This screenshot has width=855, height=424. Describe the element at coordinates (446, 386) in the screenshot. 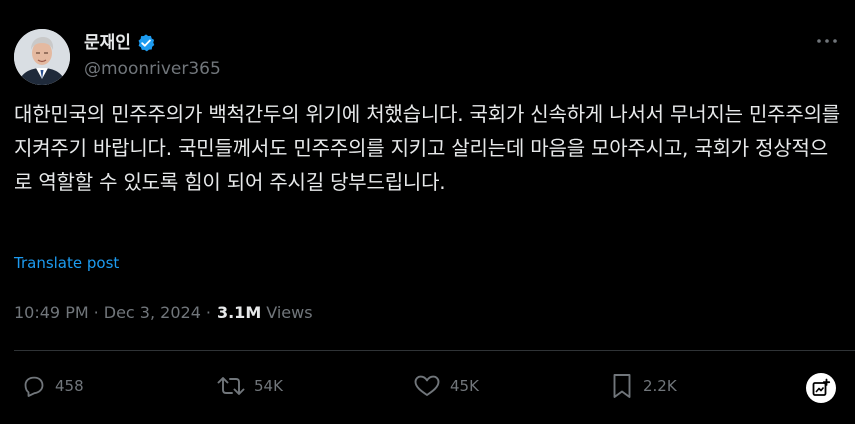

I see `like-button: 45K` at that location.